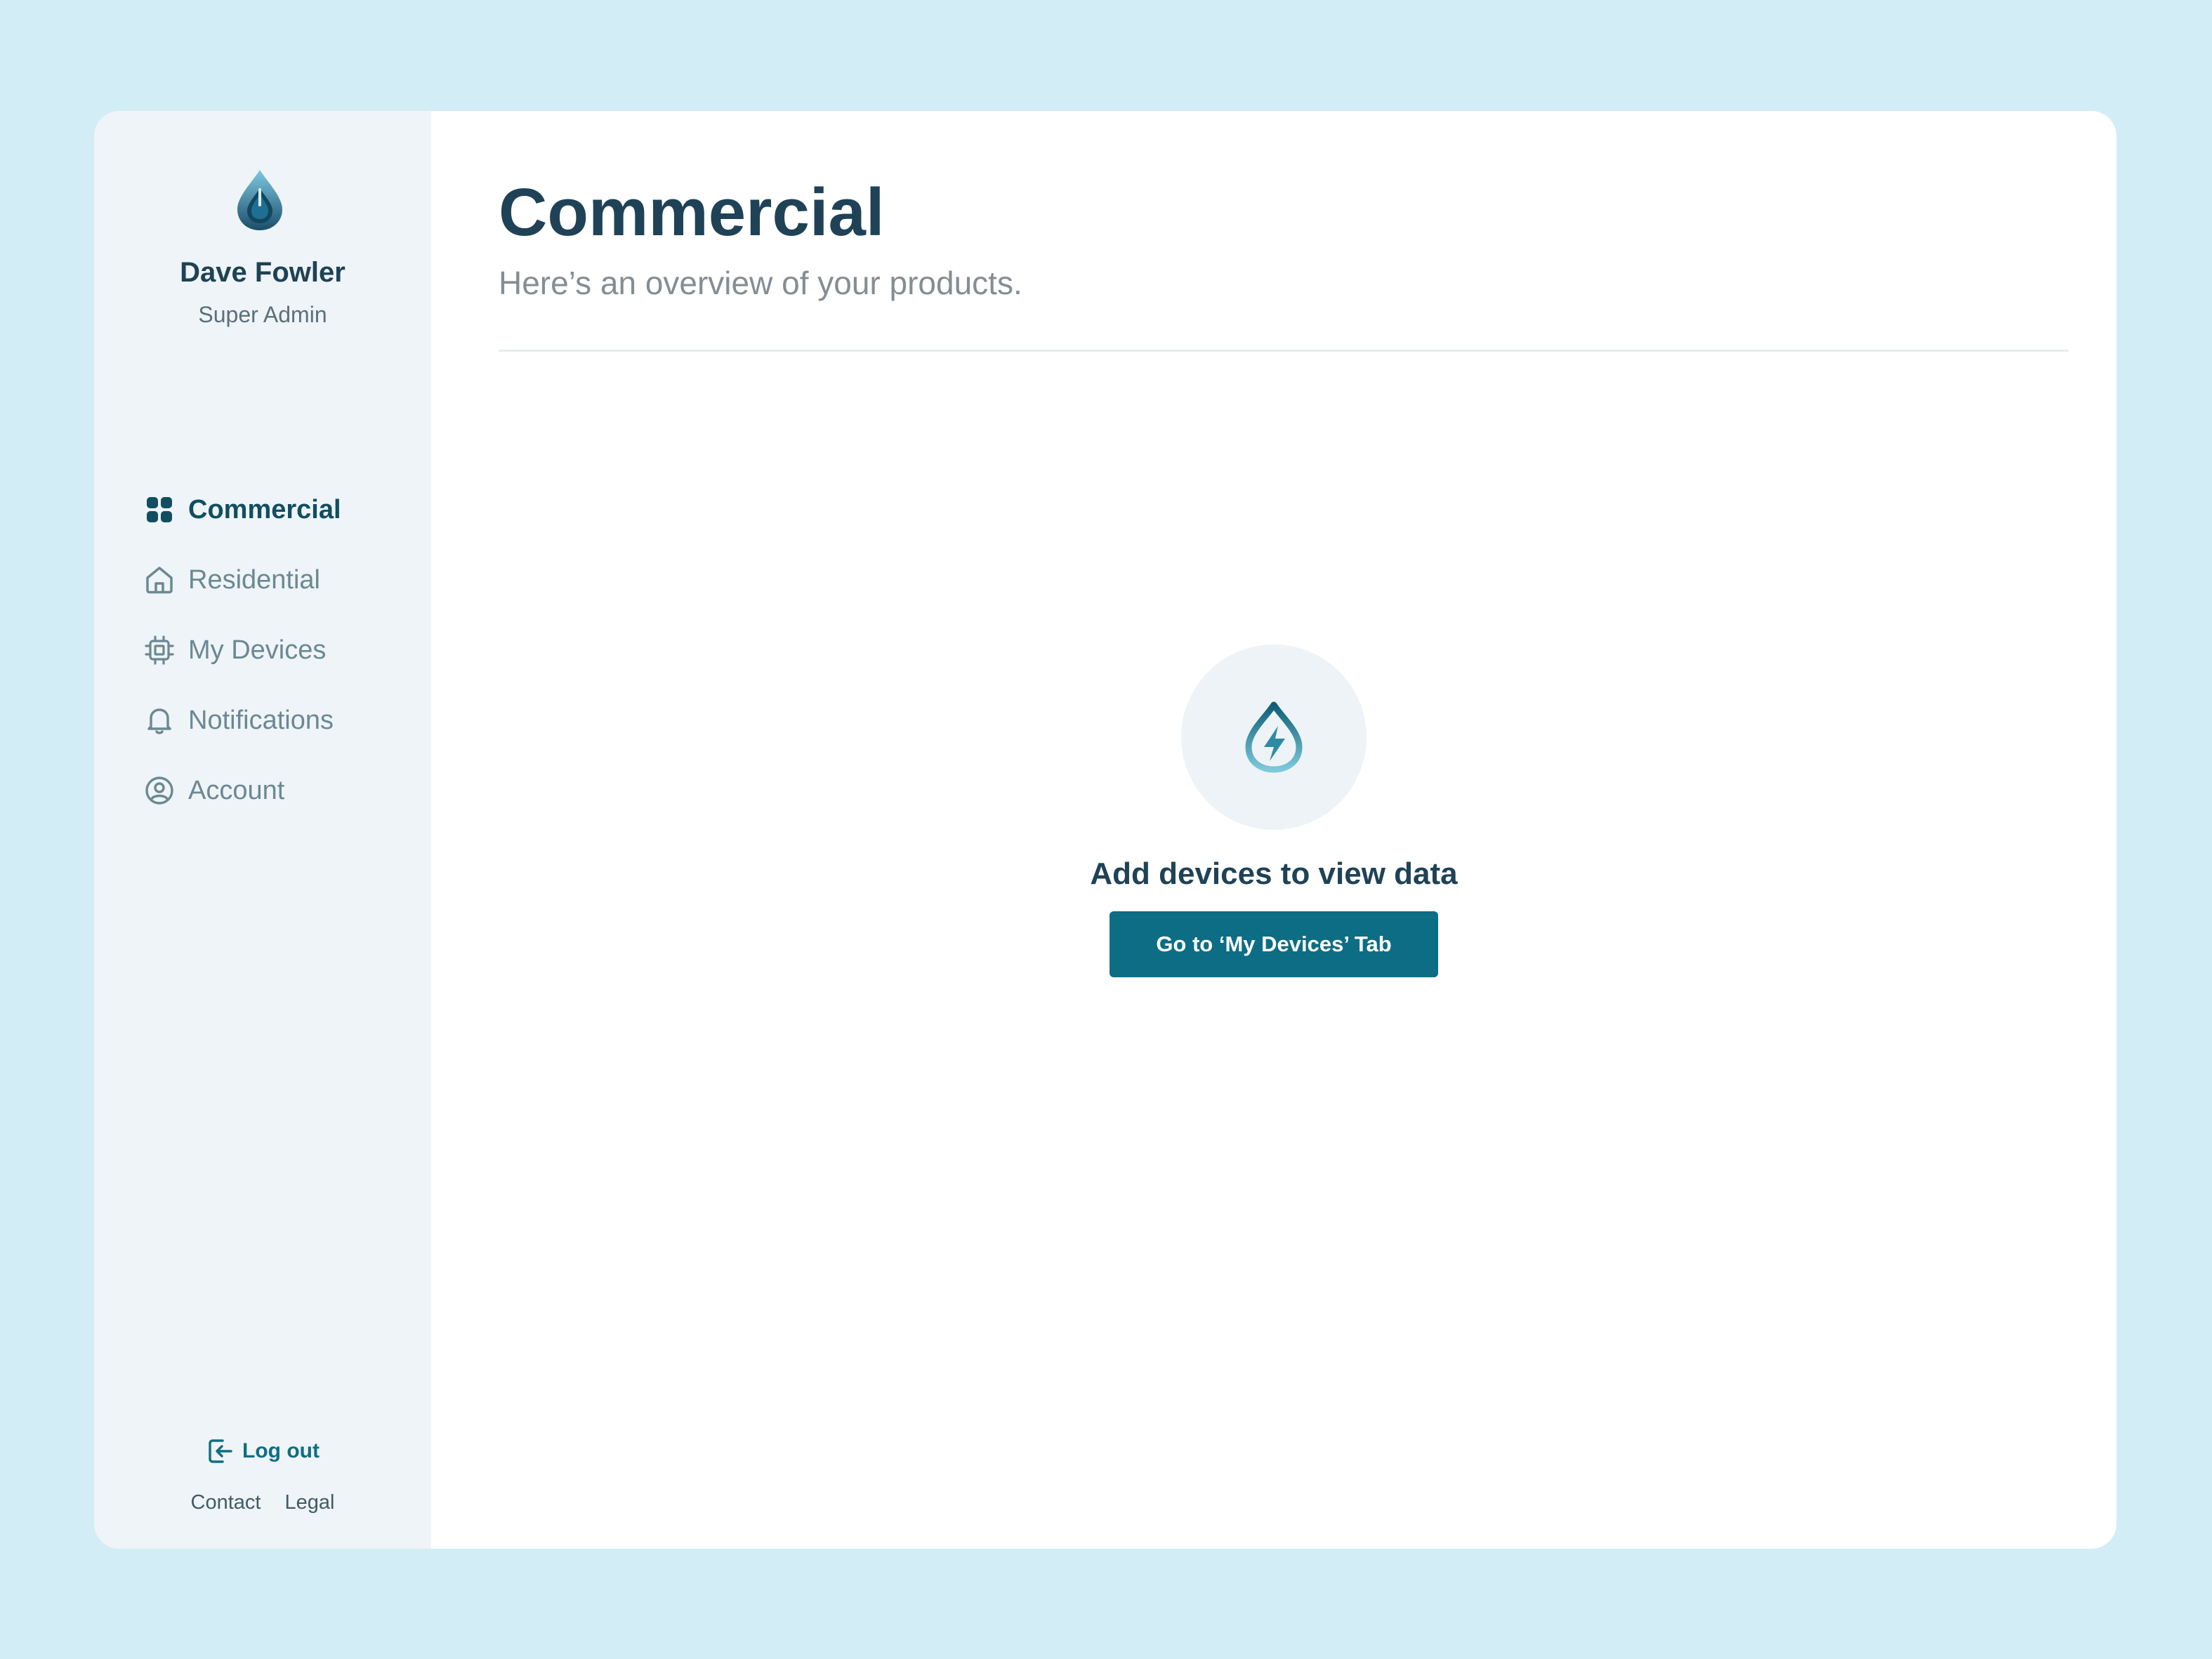  What do you see at coordinates (281, 1450) in the screenshot?
I see `logout-label: Log out` at bounding box center [281, 1450].